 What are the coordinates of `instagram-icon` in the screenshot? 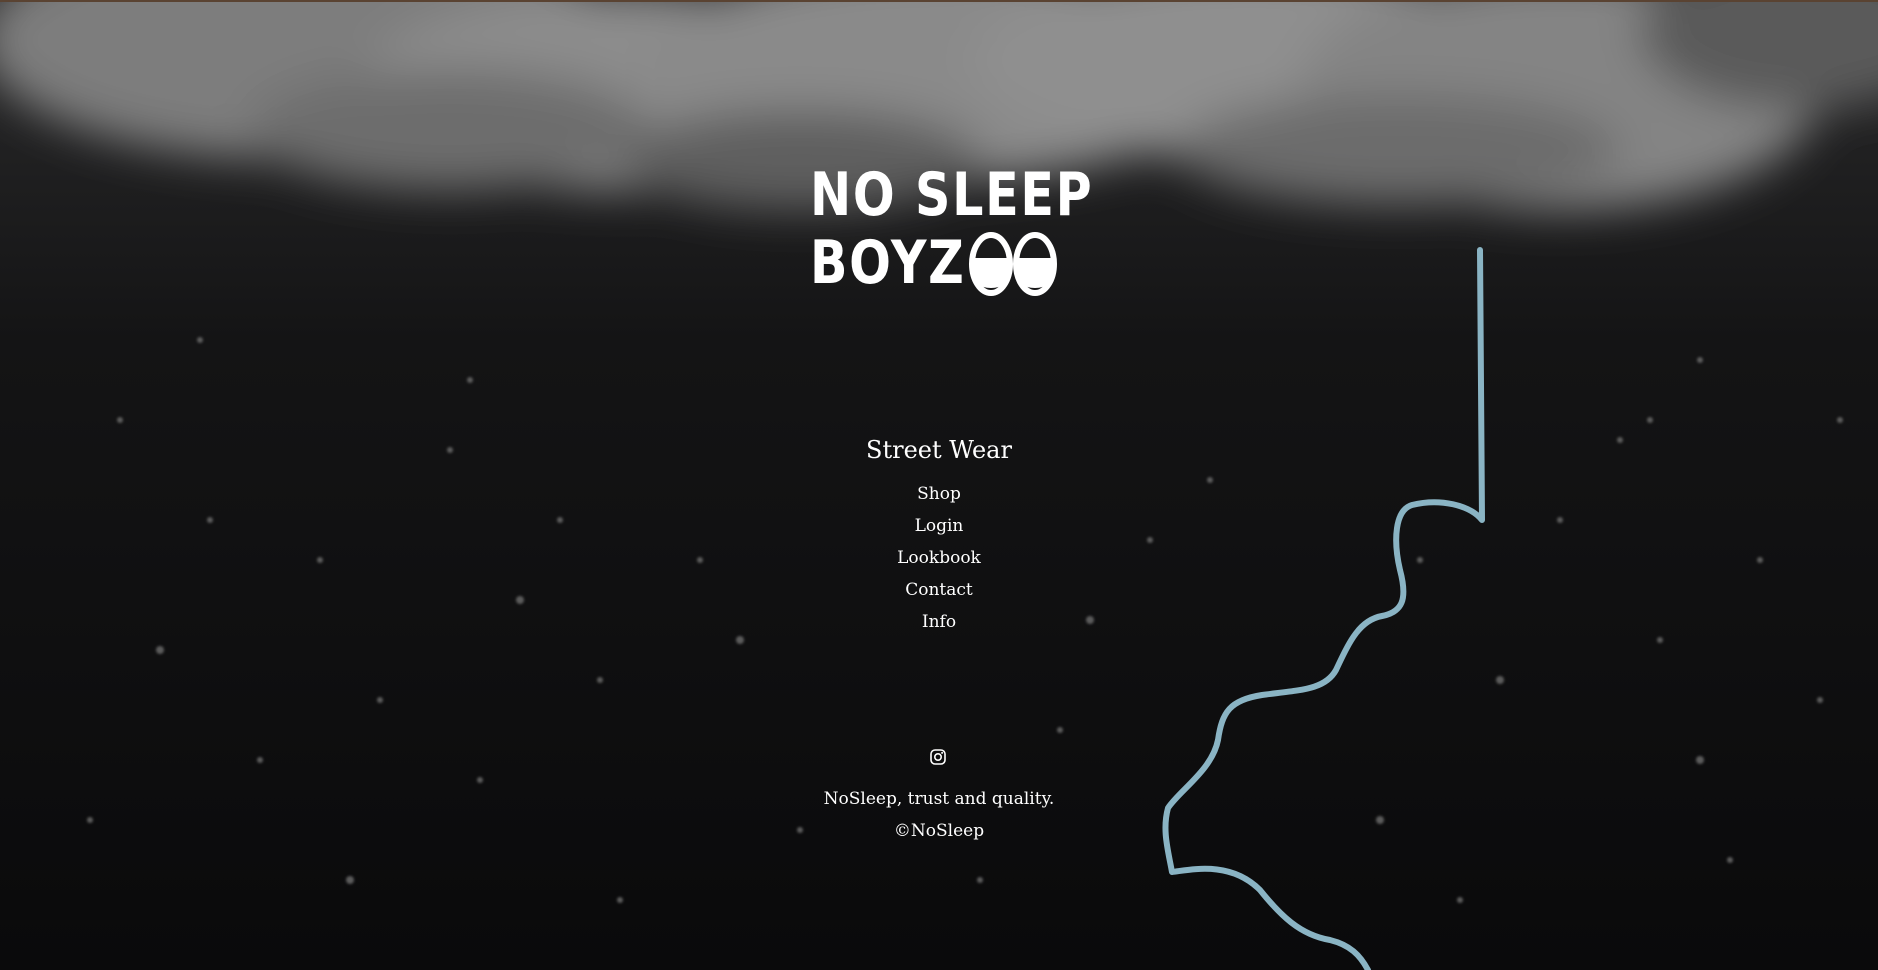 It's located at (938, 757).